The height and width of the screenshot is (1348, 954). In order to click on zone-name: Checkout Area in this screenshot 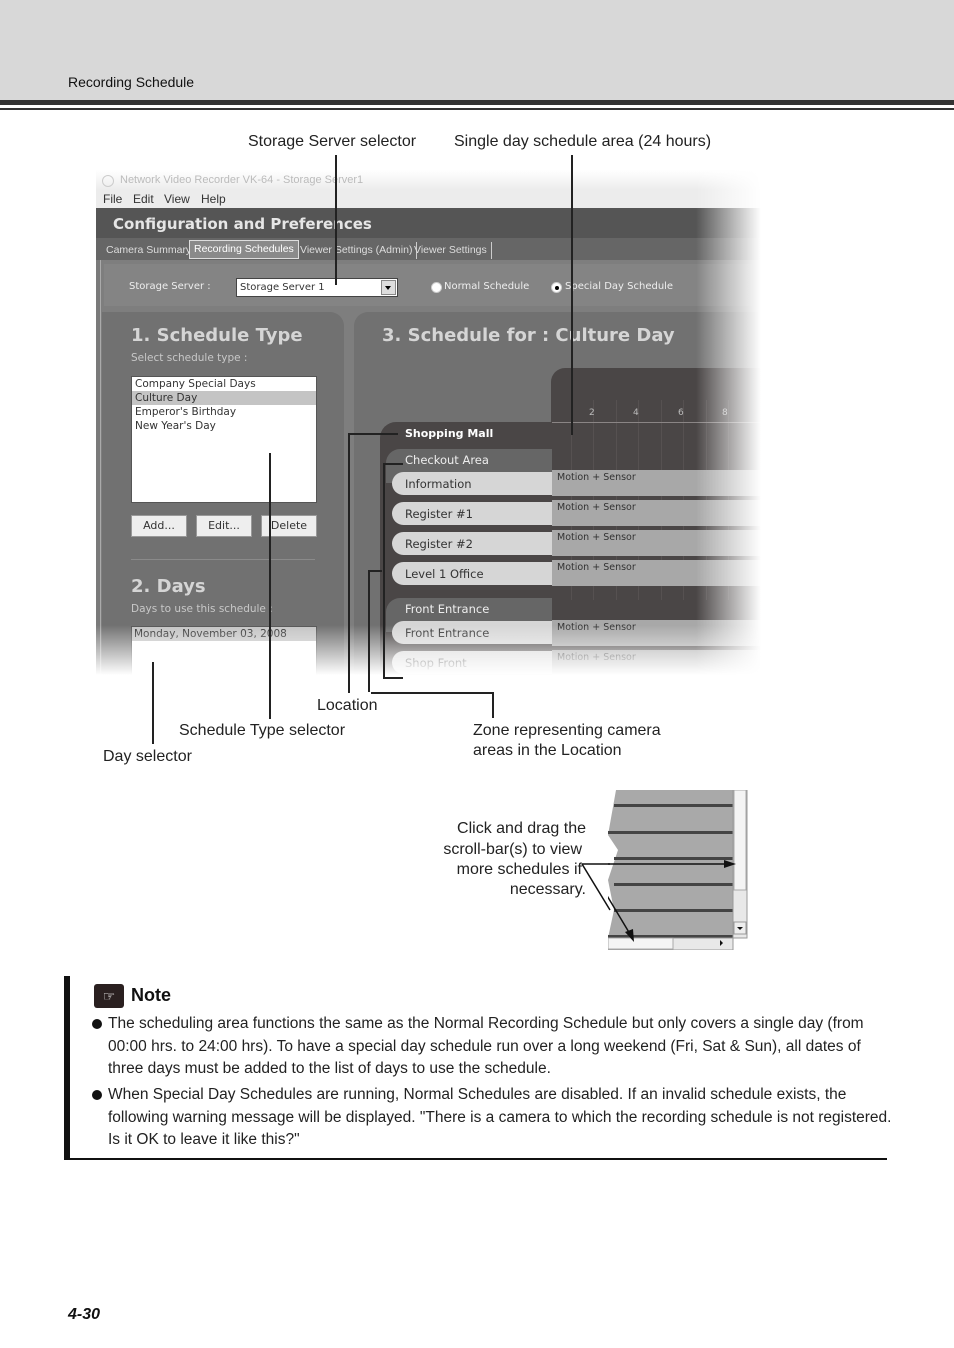, I will do `click(447, 460)`.